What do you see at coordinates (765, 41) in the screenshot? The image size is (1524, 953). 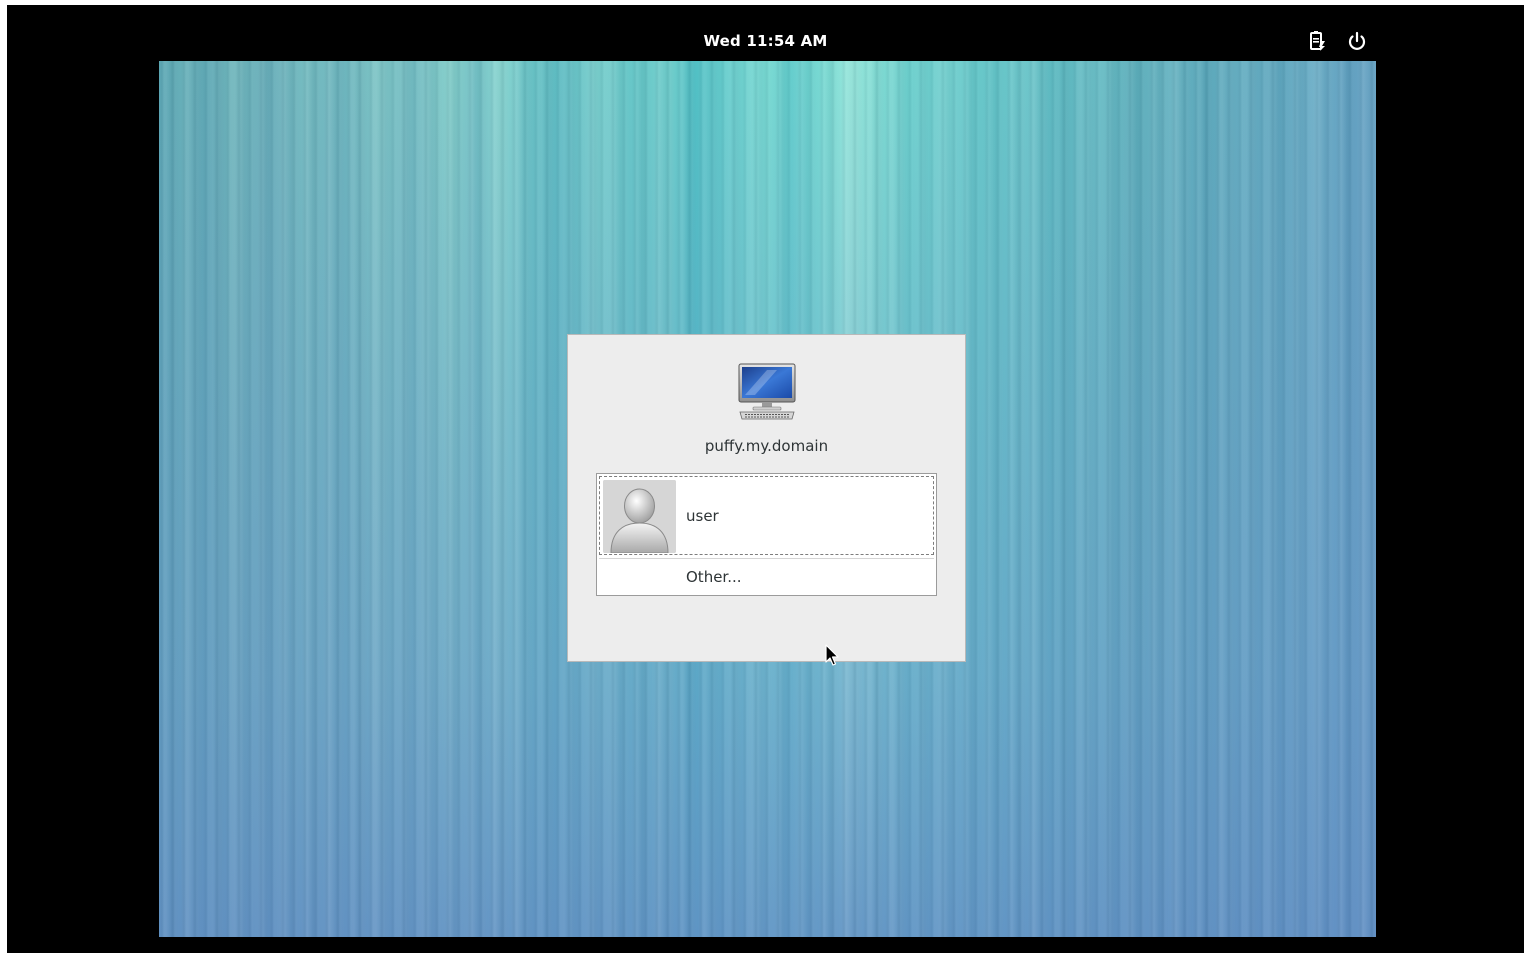 I see `clock: Wed 11:54 AM` at bounding box center [765, 41].